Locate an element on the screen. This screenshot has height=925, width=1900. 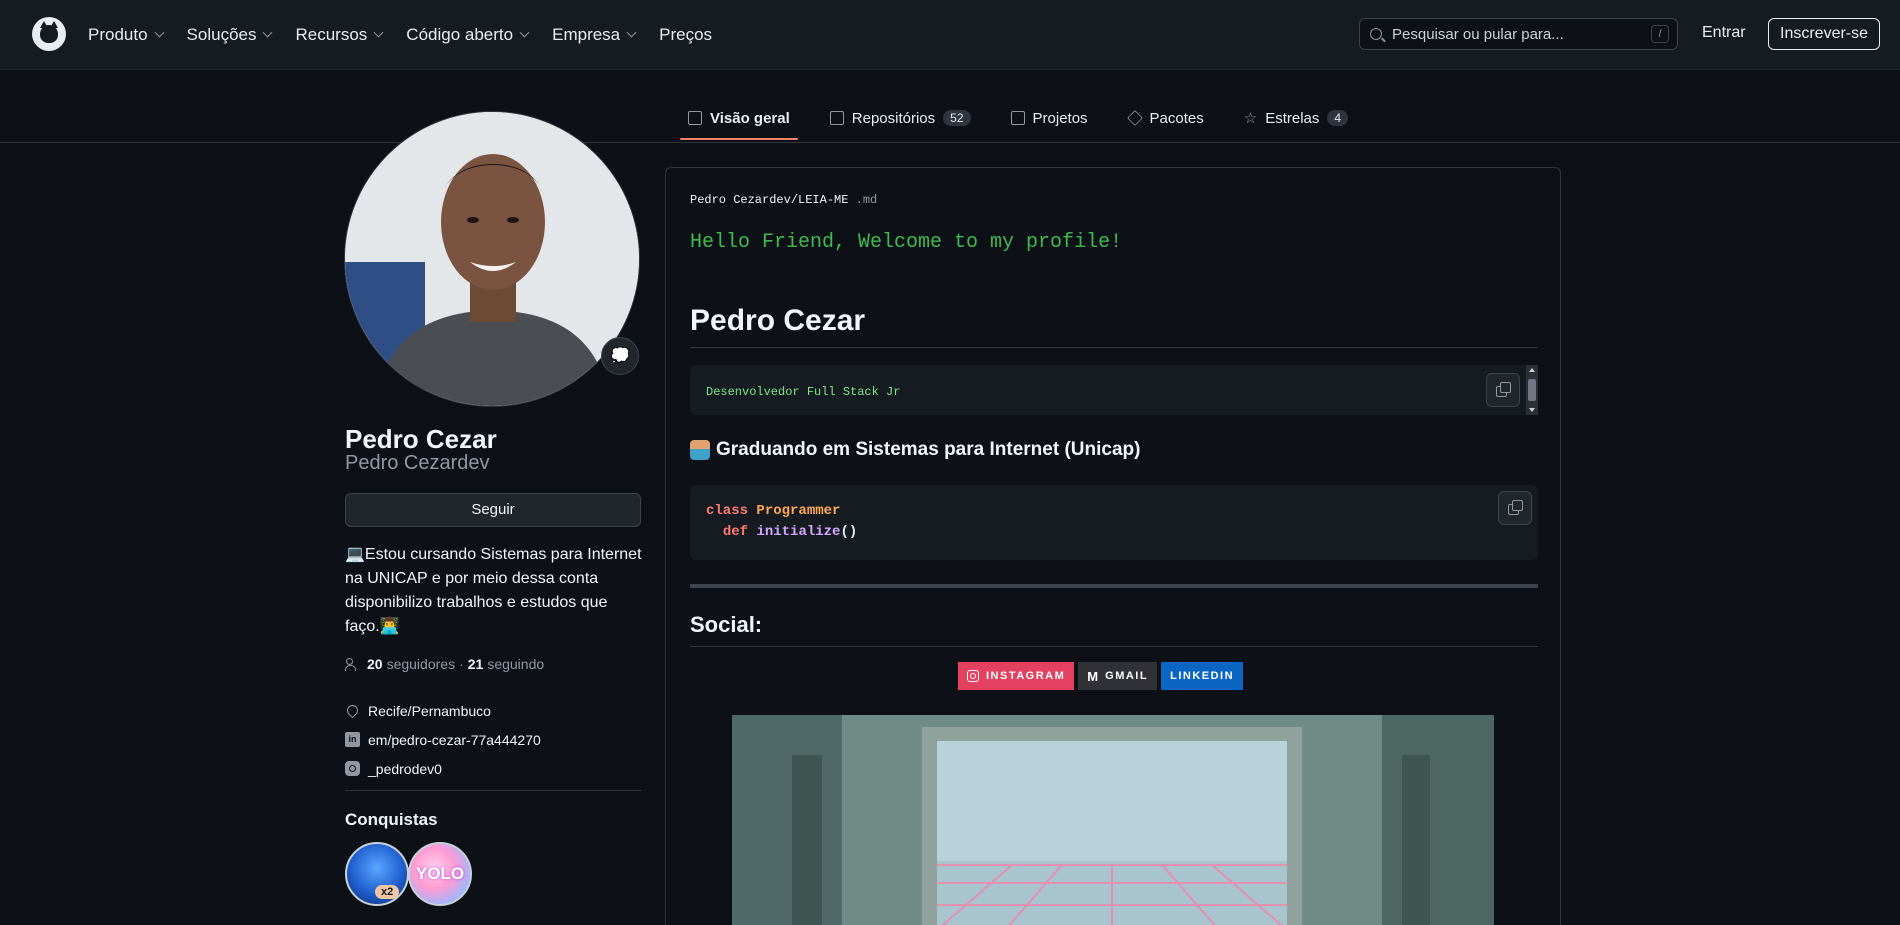
profile-fullname: Pedro Cezar is located at coordinates (421, 439).